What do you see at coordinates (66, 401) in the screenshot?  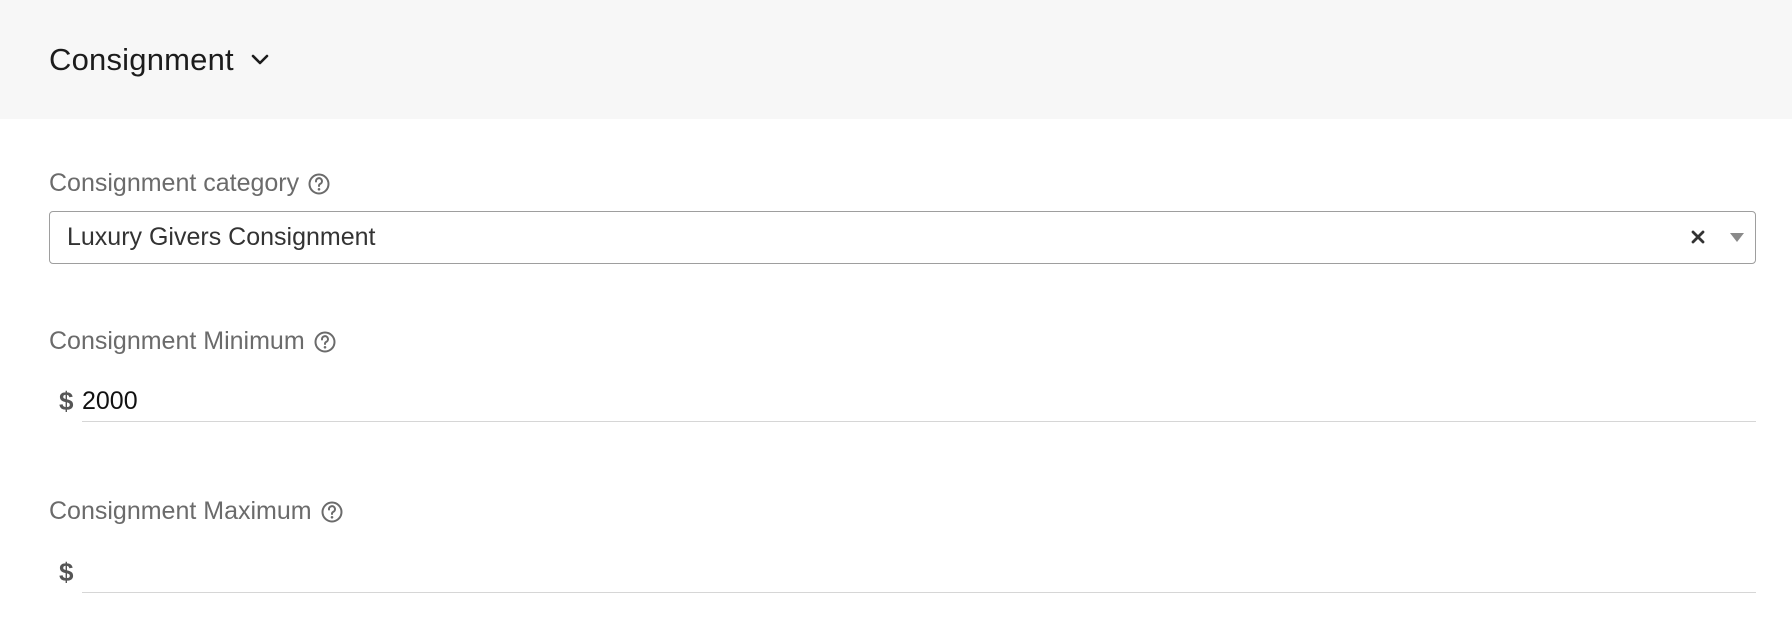 I see `minimum-currency-symbol: $` at bounding box center [66, 401].